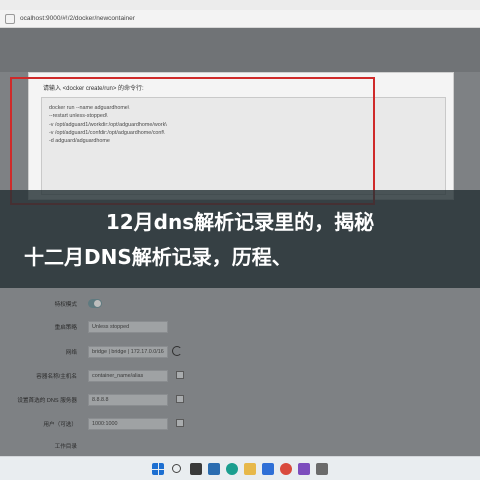 This screenshot has width=480, height=480. Describe the element at coordinates (240, 19) in the screenshot. I see `address-bar: ocalhost:9000/#!/2/docker/newcontainer` at that location.